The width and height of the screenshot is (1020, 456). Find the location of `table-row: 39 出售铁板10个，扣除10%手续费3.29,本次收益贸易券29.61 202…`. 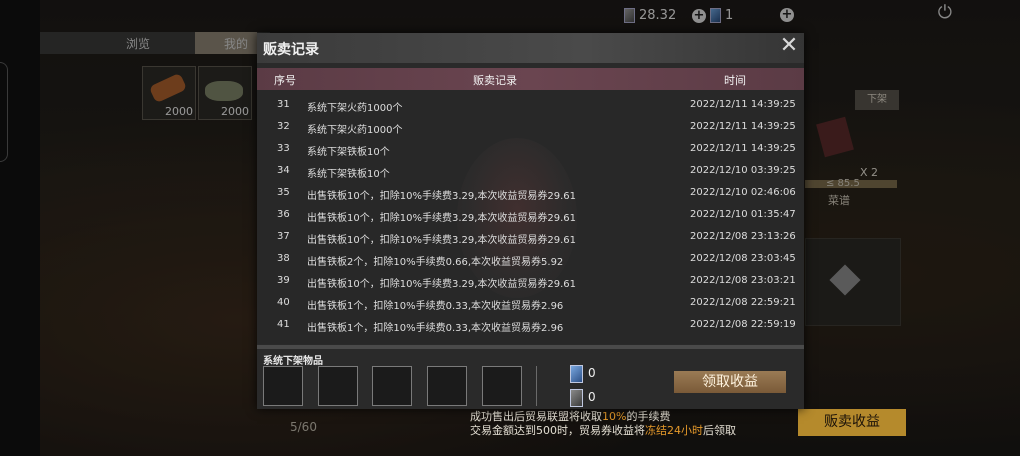

table-row: 39 出售铁板10个，扣除10%手续费3.29,本次收益贸易券29.61 202… is located at coordinates (530, 282).